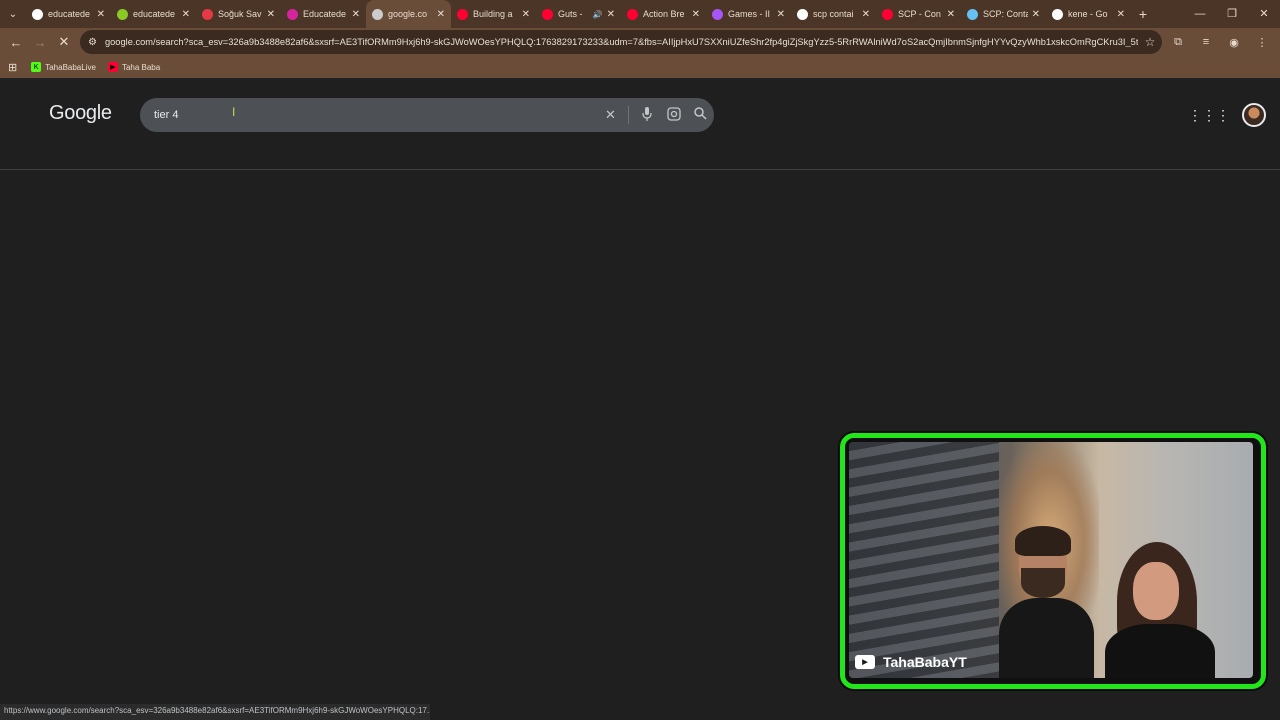  What do you see at coordinates (40, 42) in the screenshot?
I see `forward-icon: →` at bounding box center [40, 42].